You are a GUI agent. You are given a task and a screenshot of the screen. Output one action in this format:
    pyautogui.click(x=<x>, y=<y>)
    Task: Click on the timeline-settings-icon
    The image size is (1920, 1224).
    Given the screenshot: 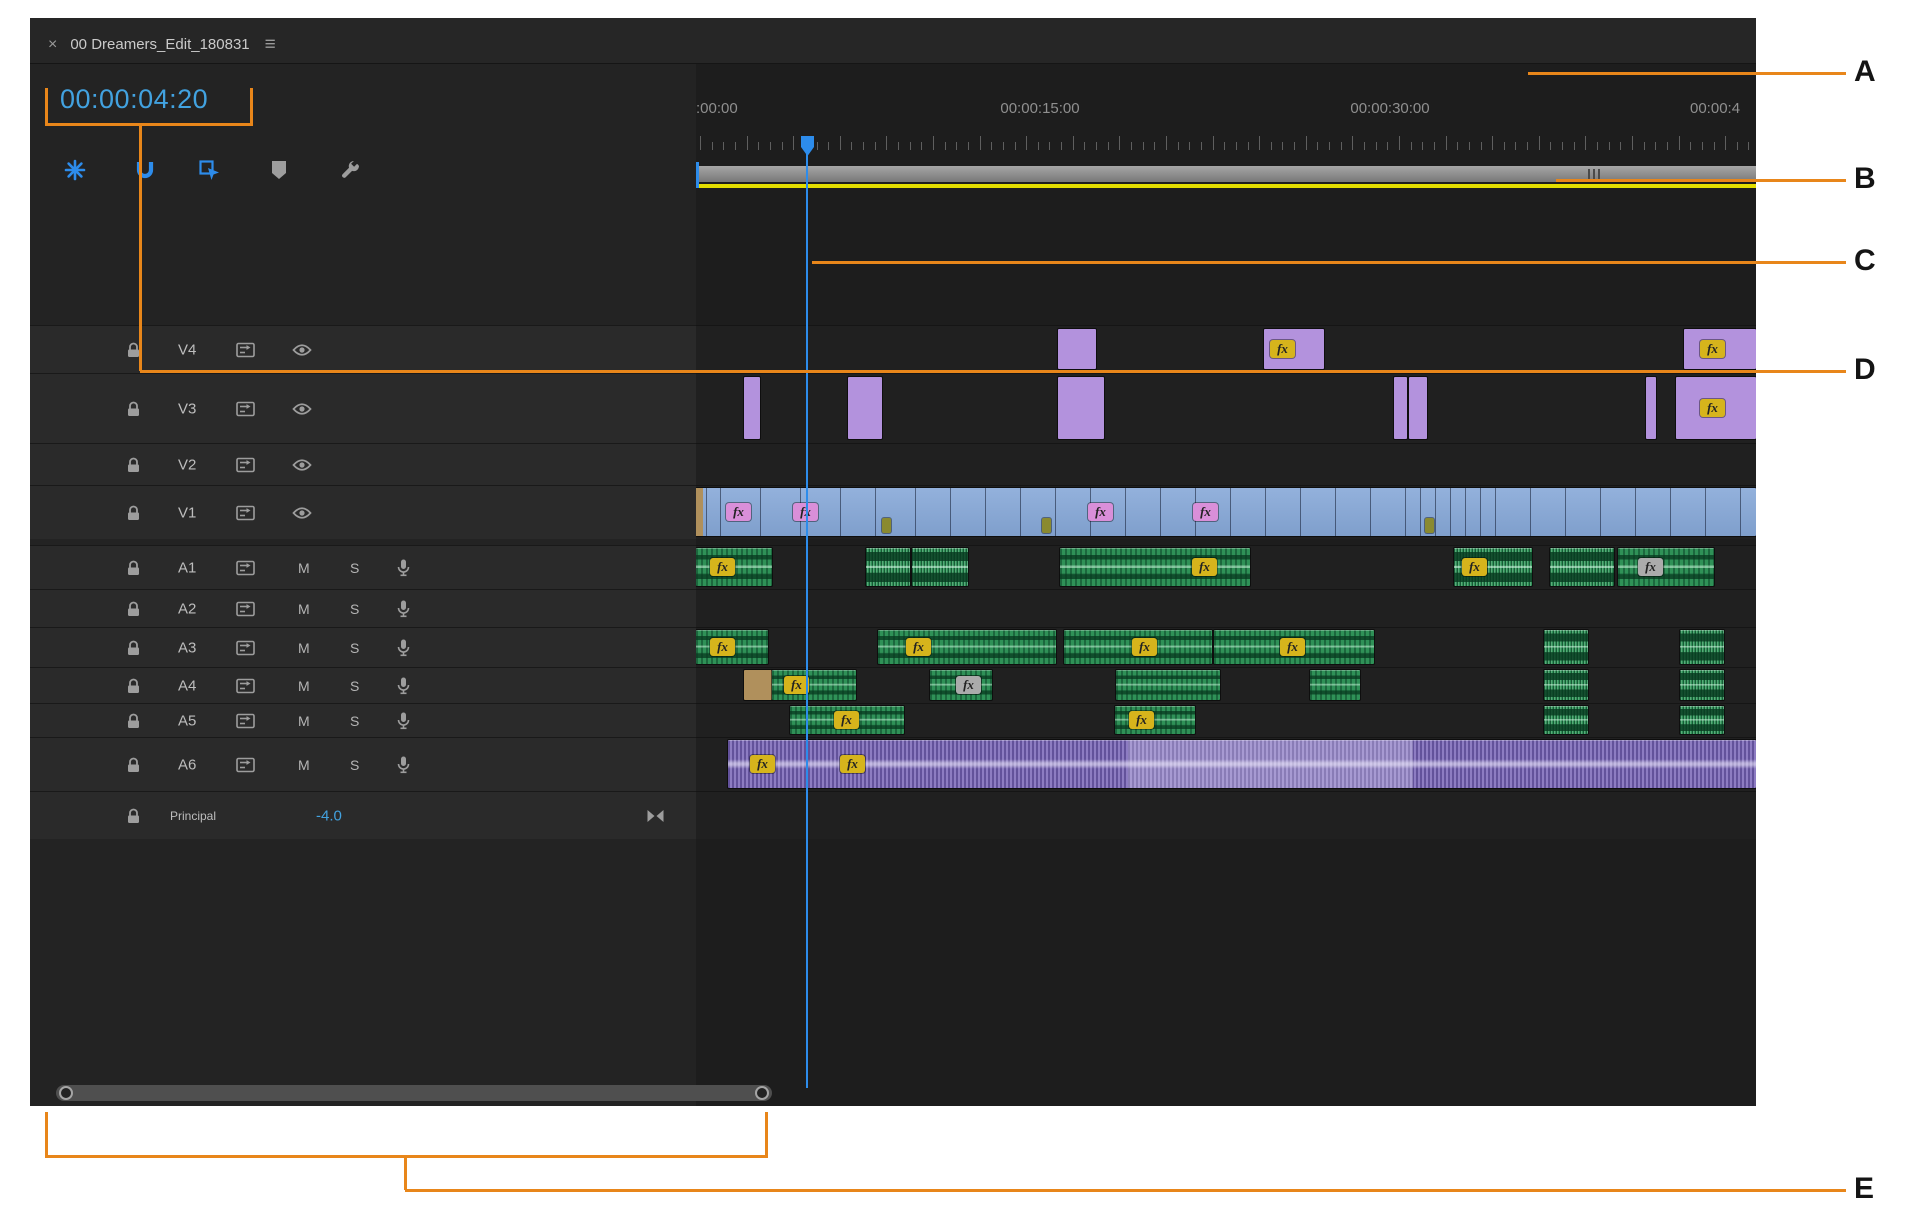 What is the action you would take?
    pyautogui.click(x=350, y=170)
    